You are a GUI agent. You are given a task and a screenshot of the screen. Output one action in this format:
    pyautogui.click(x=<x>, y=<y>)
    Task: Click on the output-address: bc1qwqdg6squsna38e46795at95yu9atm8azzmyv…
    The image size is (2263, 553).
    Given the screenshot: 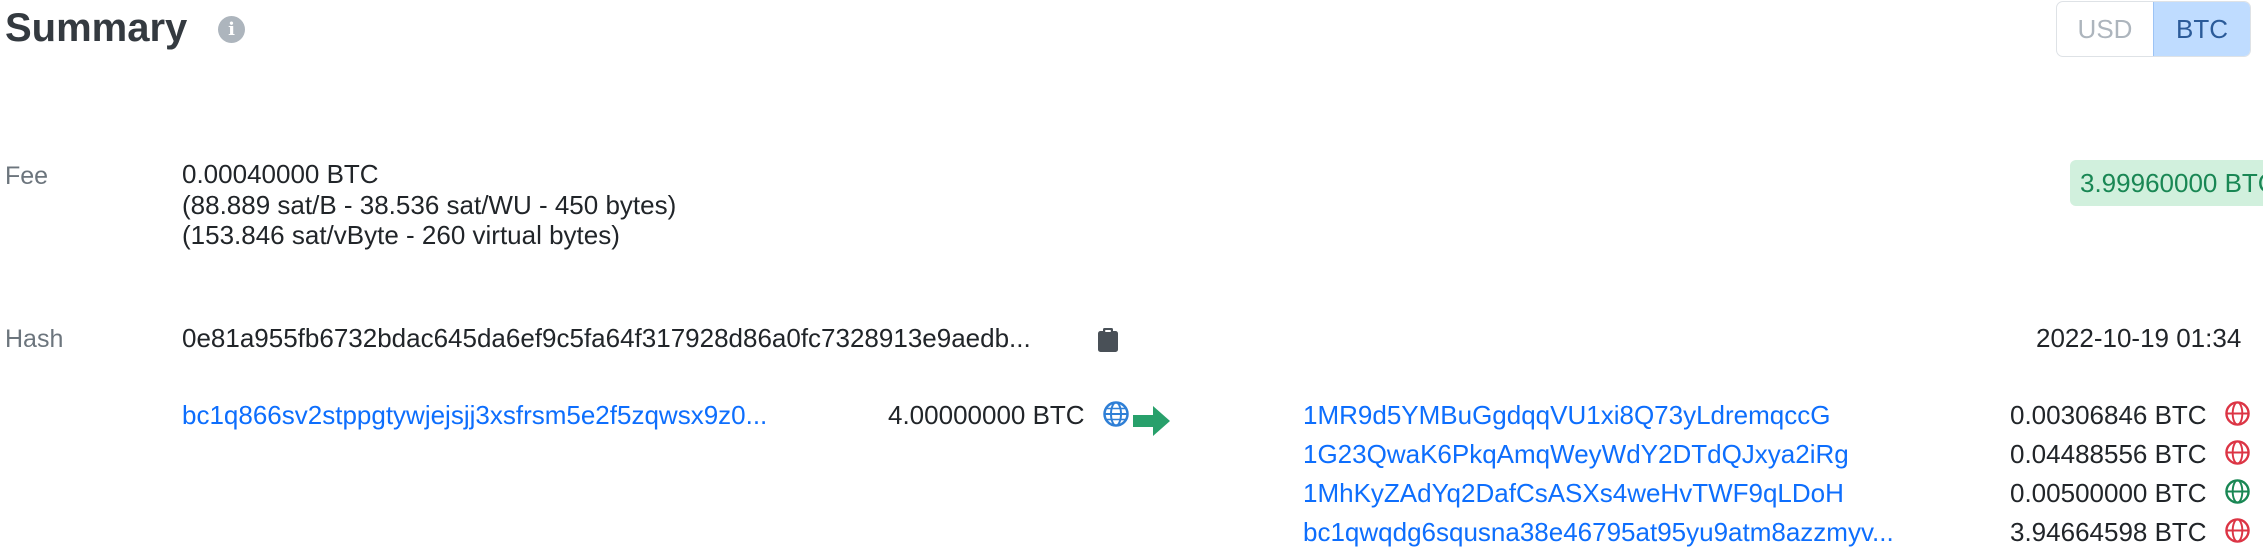 What is the action you would take?
    pyautogui.click(x=1598, y=532)
    